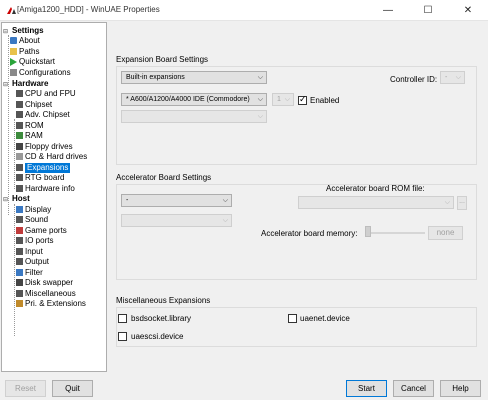 This screenshot has width=488, height=400. I want to click on enabled-label: Enabled, so click(325, 100).